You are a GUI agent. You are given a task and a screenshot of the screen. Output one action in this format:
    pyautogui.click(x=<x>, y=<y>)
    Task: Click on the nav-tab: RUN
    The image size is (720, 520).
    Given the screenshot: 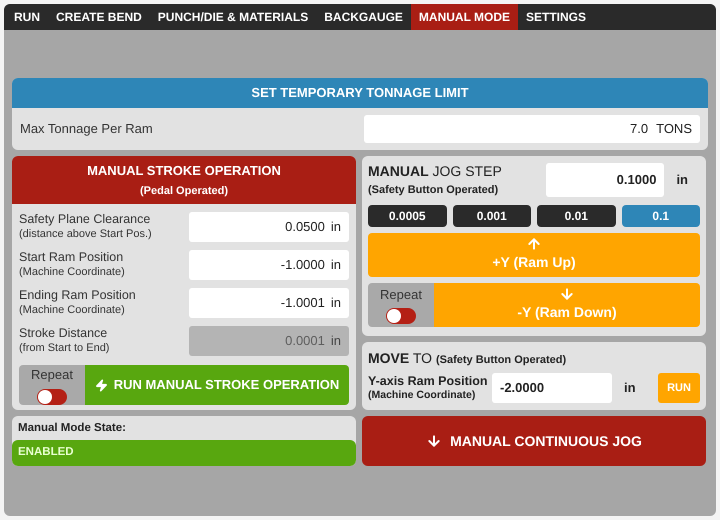 What is the action you would take?
    pyautogui.click(x=27, y=17)
    